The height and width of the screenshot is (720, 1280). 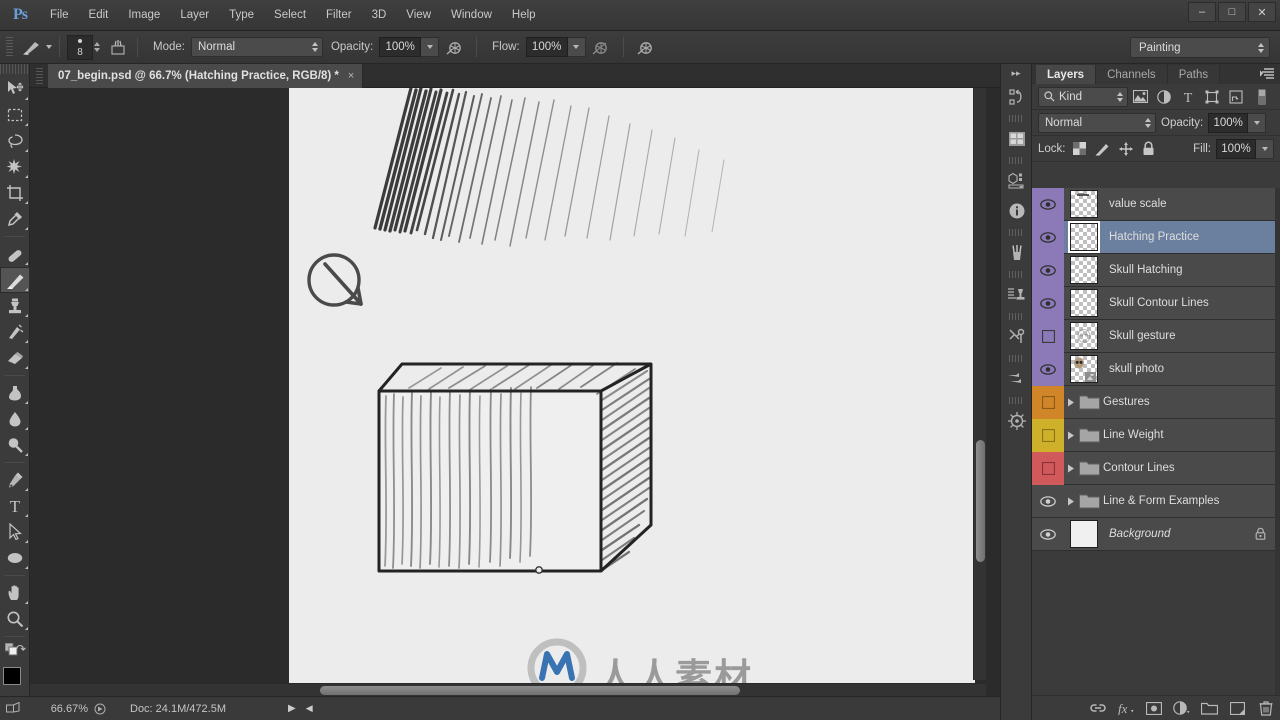 What do you see at coordinates (1126, 402) in the screenshot?
I see `layer-name: Gestures` at bounding box center [1126, 402].